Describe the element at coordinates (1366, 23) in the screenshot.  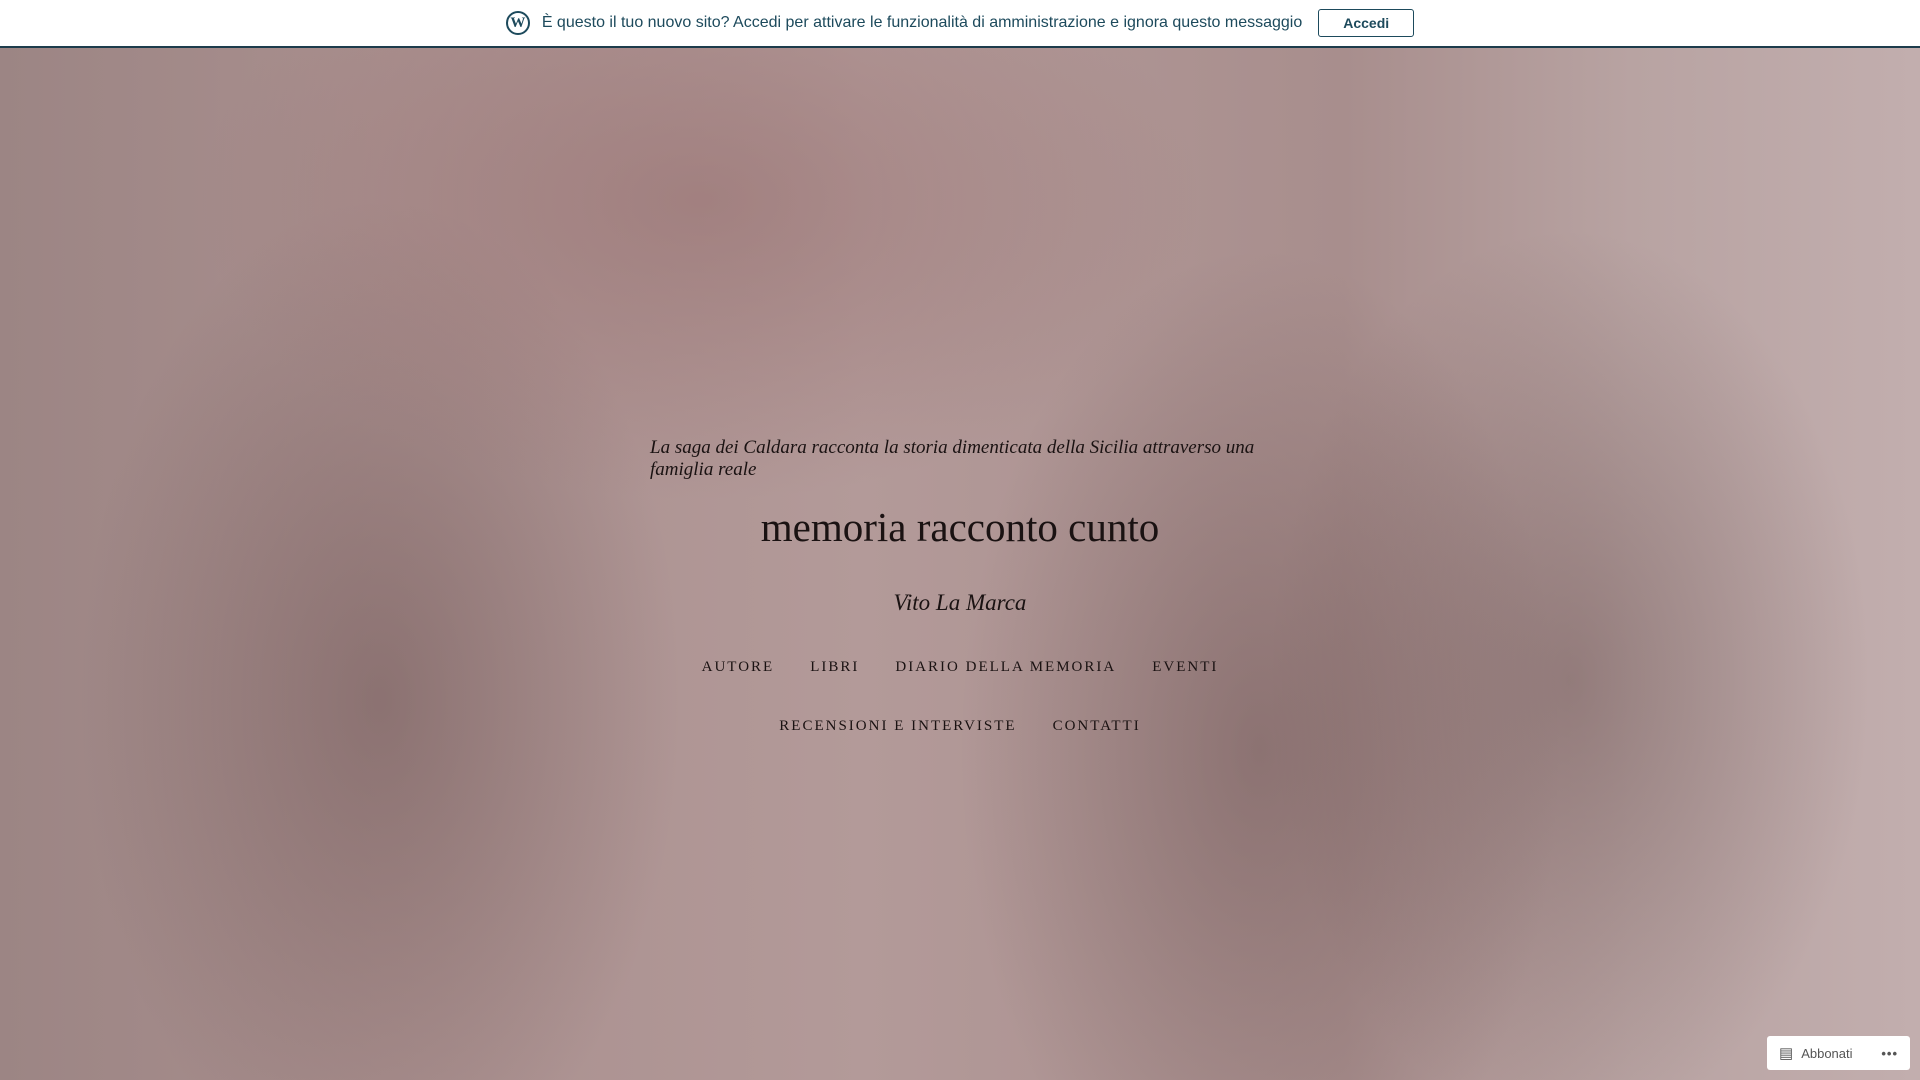
I see `login-button: Accedi` at that location.